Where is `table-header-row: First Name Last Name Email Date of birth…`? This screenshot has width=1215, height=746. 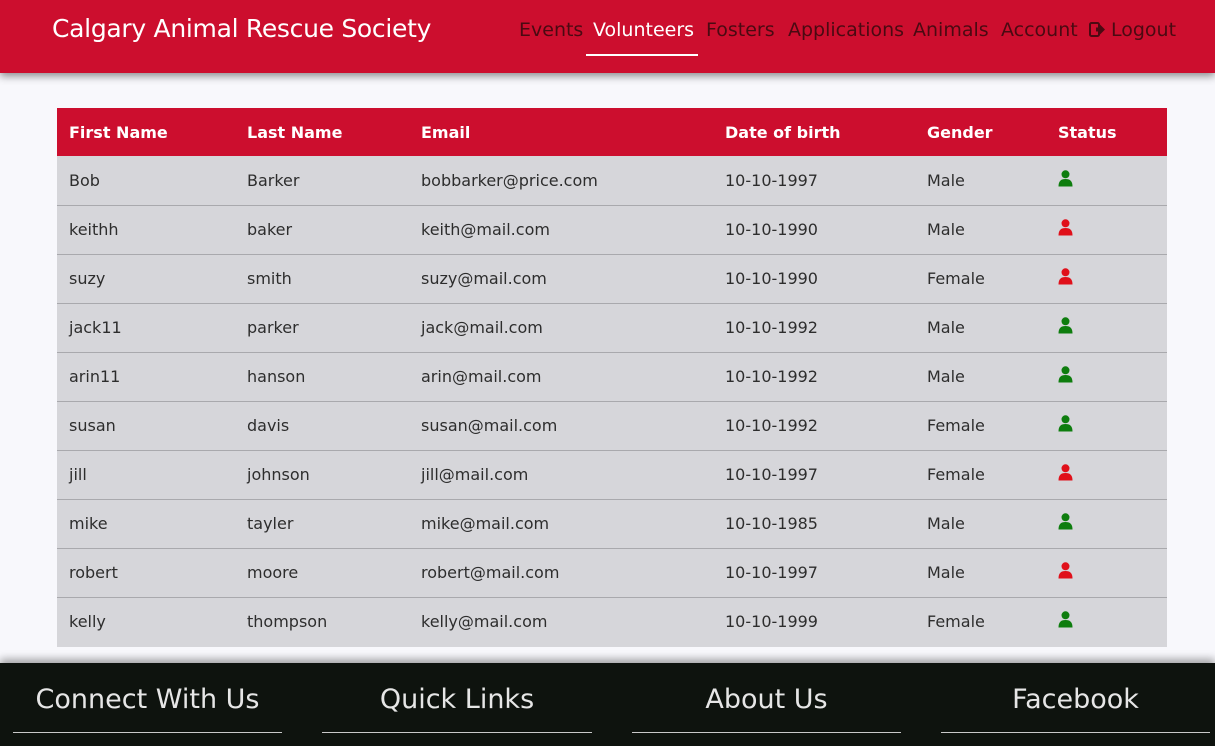 table-header-row: First Name Last Name Email Date of birth… is located at coordinates (612, 132).